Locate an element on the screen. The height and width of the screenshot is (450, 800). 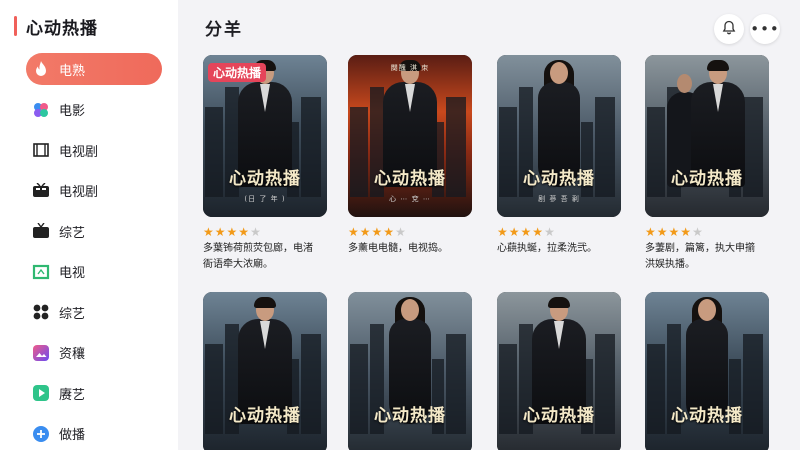
more-icon: ••• is located at coordinates (765, 29).